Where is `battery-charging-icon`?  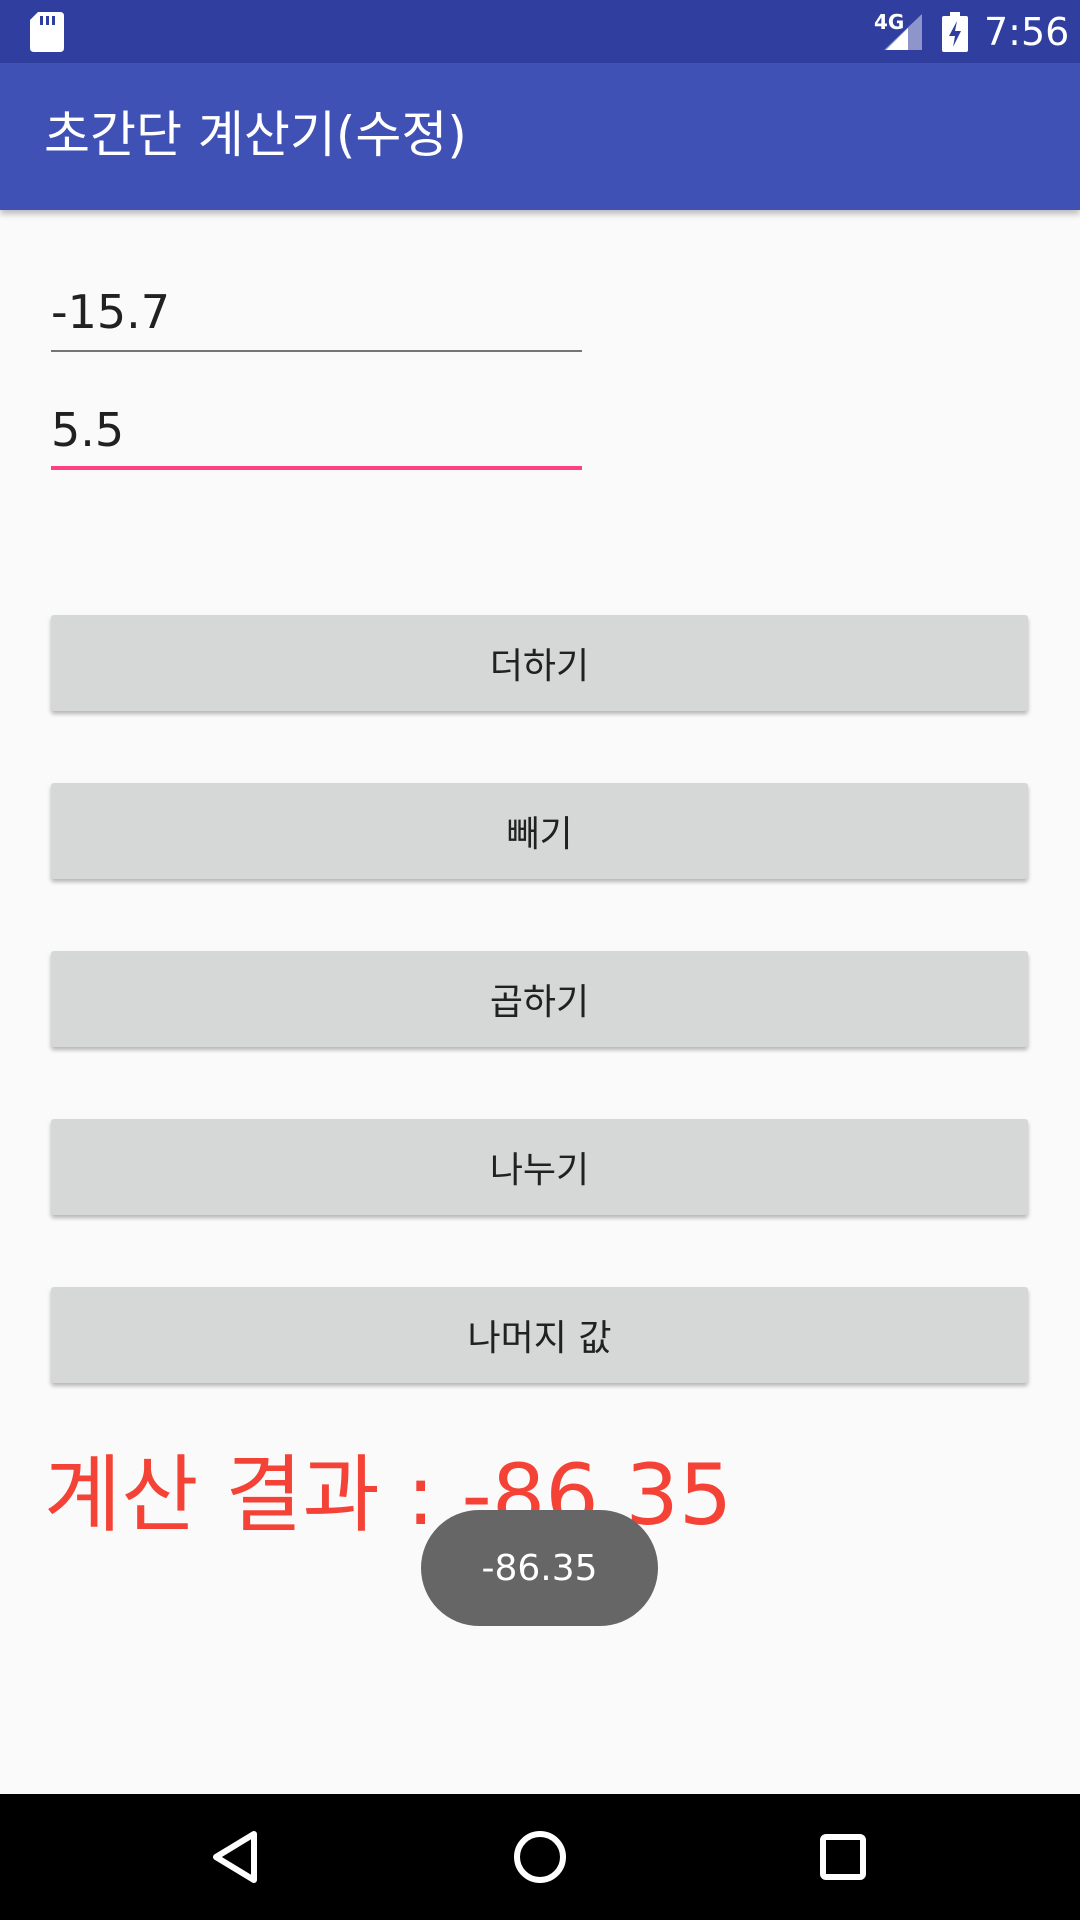 battery-charging-icon is located at coordinates (955, 32).